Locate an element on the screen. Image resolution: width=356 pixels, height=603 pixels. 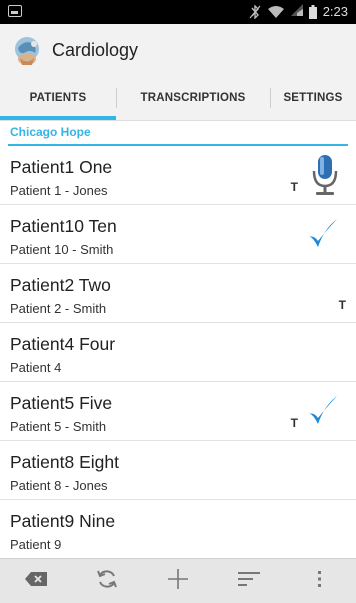
microphone-icon is located at coordinates (325, 175).